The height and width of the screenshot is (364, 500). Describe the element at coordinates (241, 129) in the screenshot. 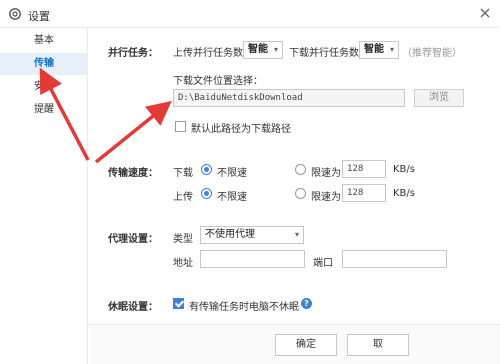

I see `default-path-label: 默认此路径为下载路径` at that location.